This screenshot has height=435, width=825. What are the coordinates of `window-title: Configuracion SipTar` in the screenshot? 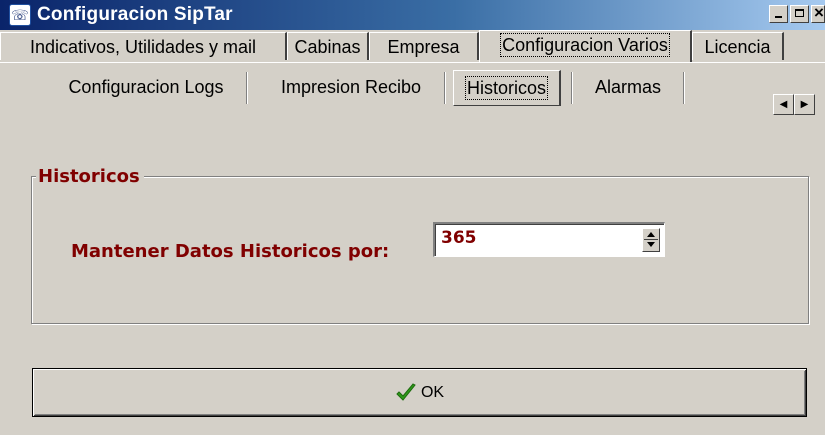 It's located at (135, 14).